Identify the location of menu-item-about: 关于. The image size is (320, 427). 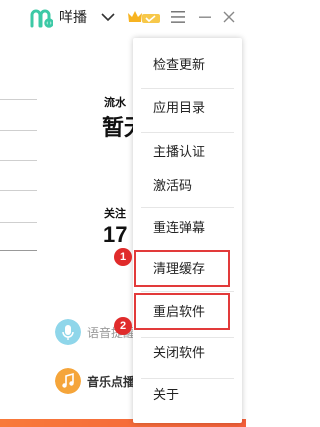
(187, 395).